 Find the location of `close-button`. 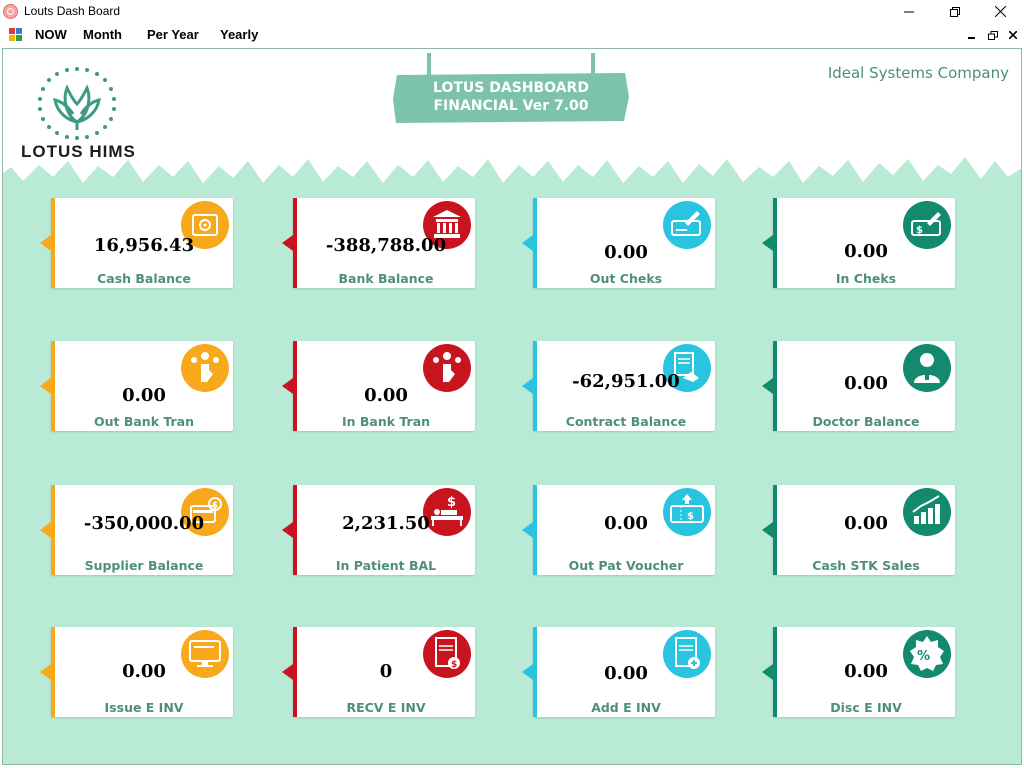

close-button is located at coordinates (1000, 11).